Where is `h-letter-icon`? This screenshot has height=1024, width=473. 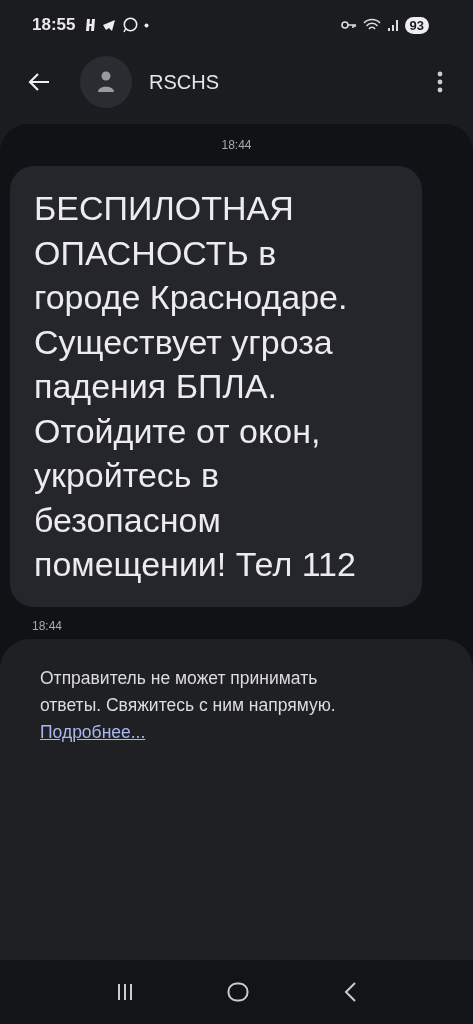 h-letter-icon is located at coordinates (91, 25).